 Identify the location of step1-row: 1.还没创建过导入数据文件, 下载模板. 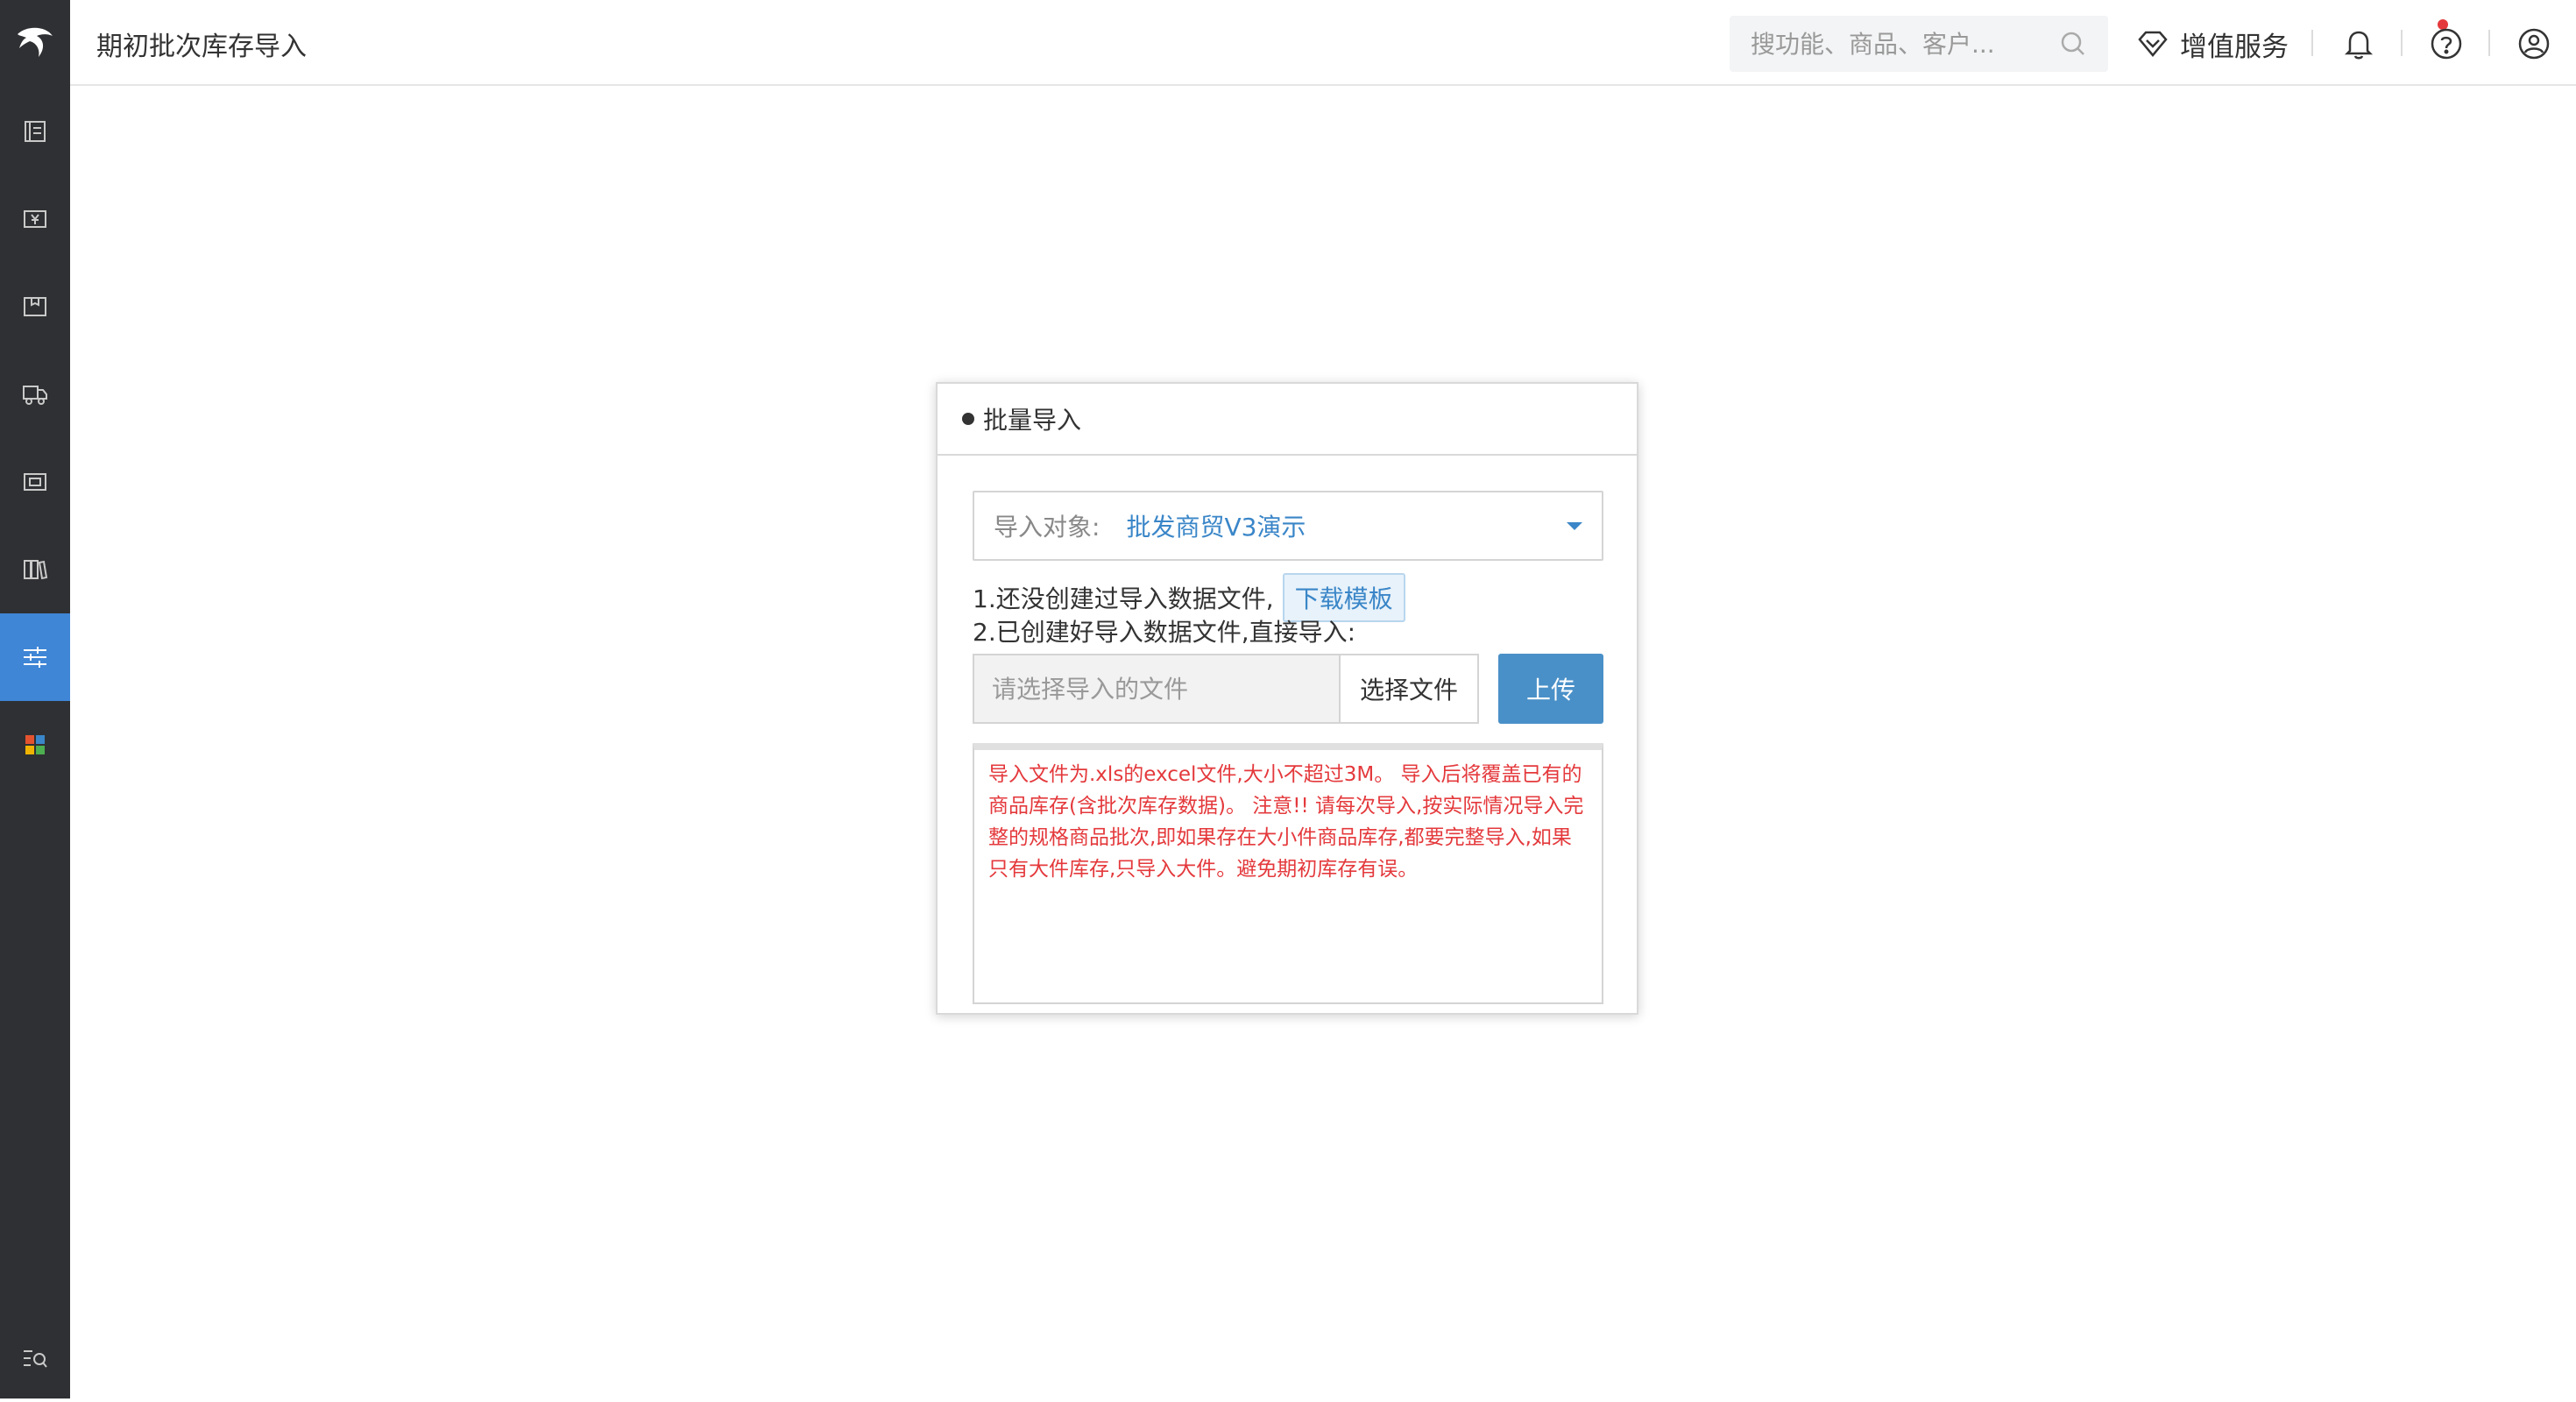
(1288, 597).